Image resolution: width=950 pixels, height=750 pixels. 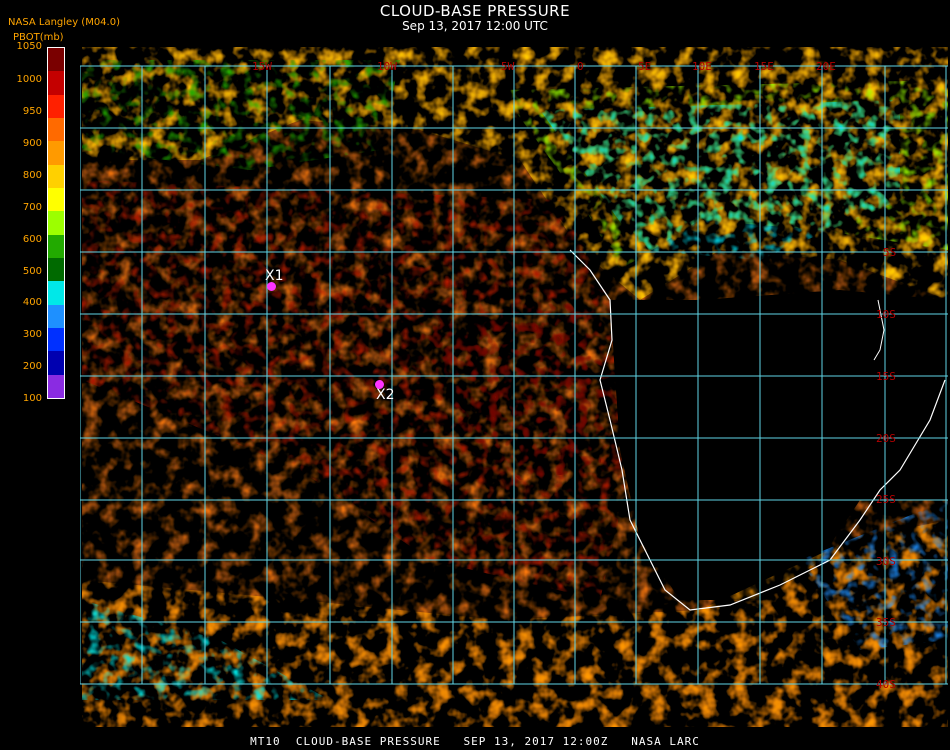 I want to click on marker-x2-dot, so click(x=379, y=384).